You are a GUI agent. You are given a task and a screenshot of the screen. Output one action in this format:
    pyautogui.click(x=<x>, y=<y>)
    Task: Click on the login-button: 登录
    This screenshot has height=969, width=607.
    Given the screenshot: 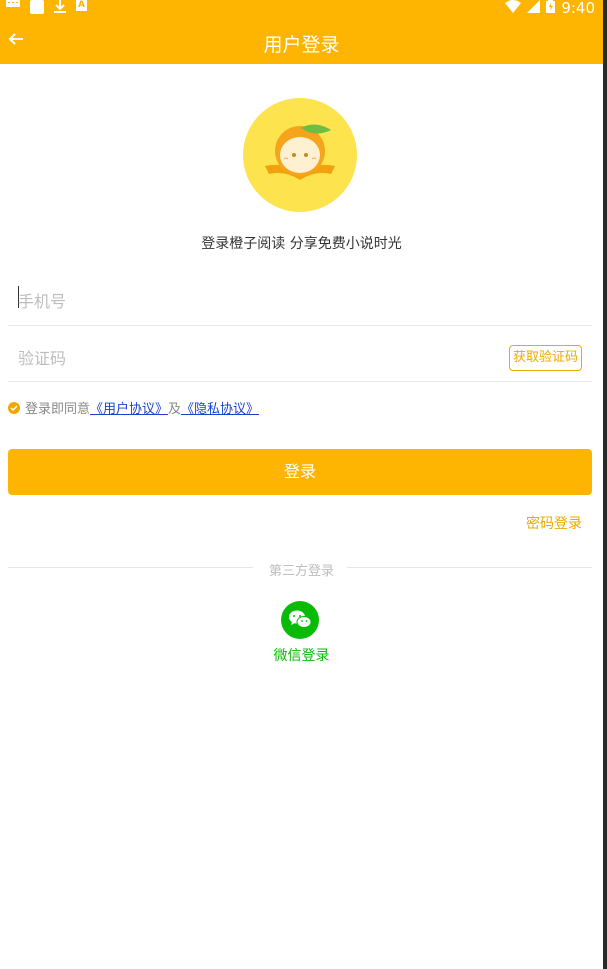 What is the action you would take?
    pyautogui.click(x=300, y=472)
    